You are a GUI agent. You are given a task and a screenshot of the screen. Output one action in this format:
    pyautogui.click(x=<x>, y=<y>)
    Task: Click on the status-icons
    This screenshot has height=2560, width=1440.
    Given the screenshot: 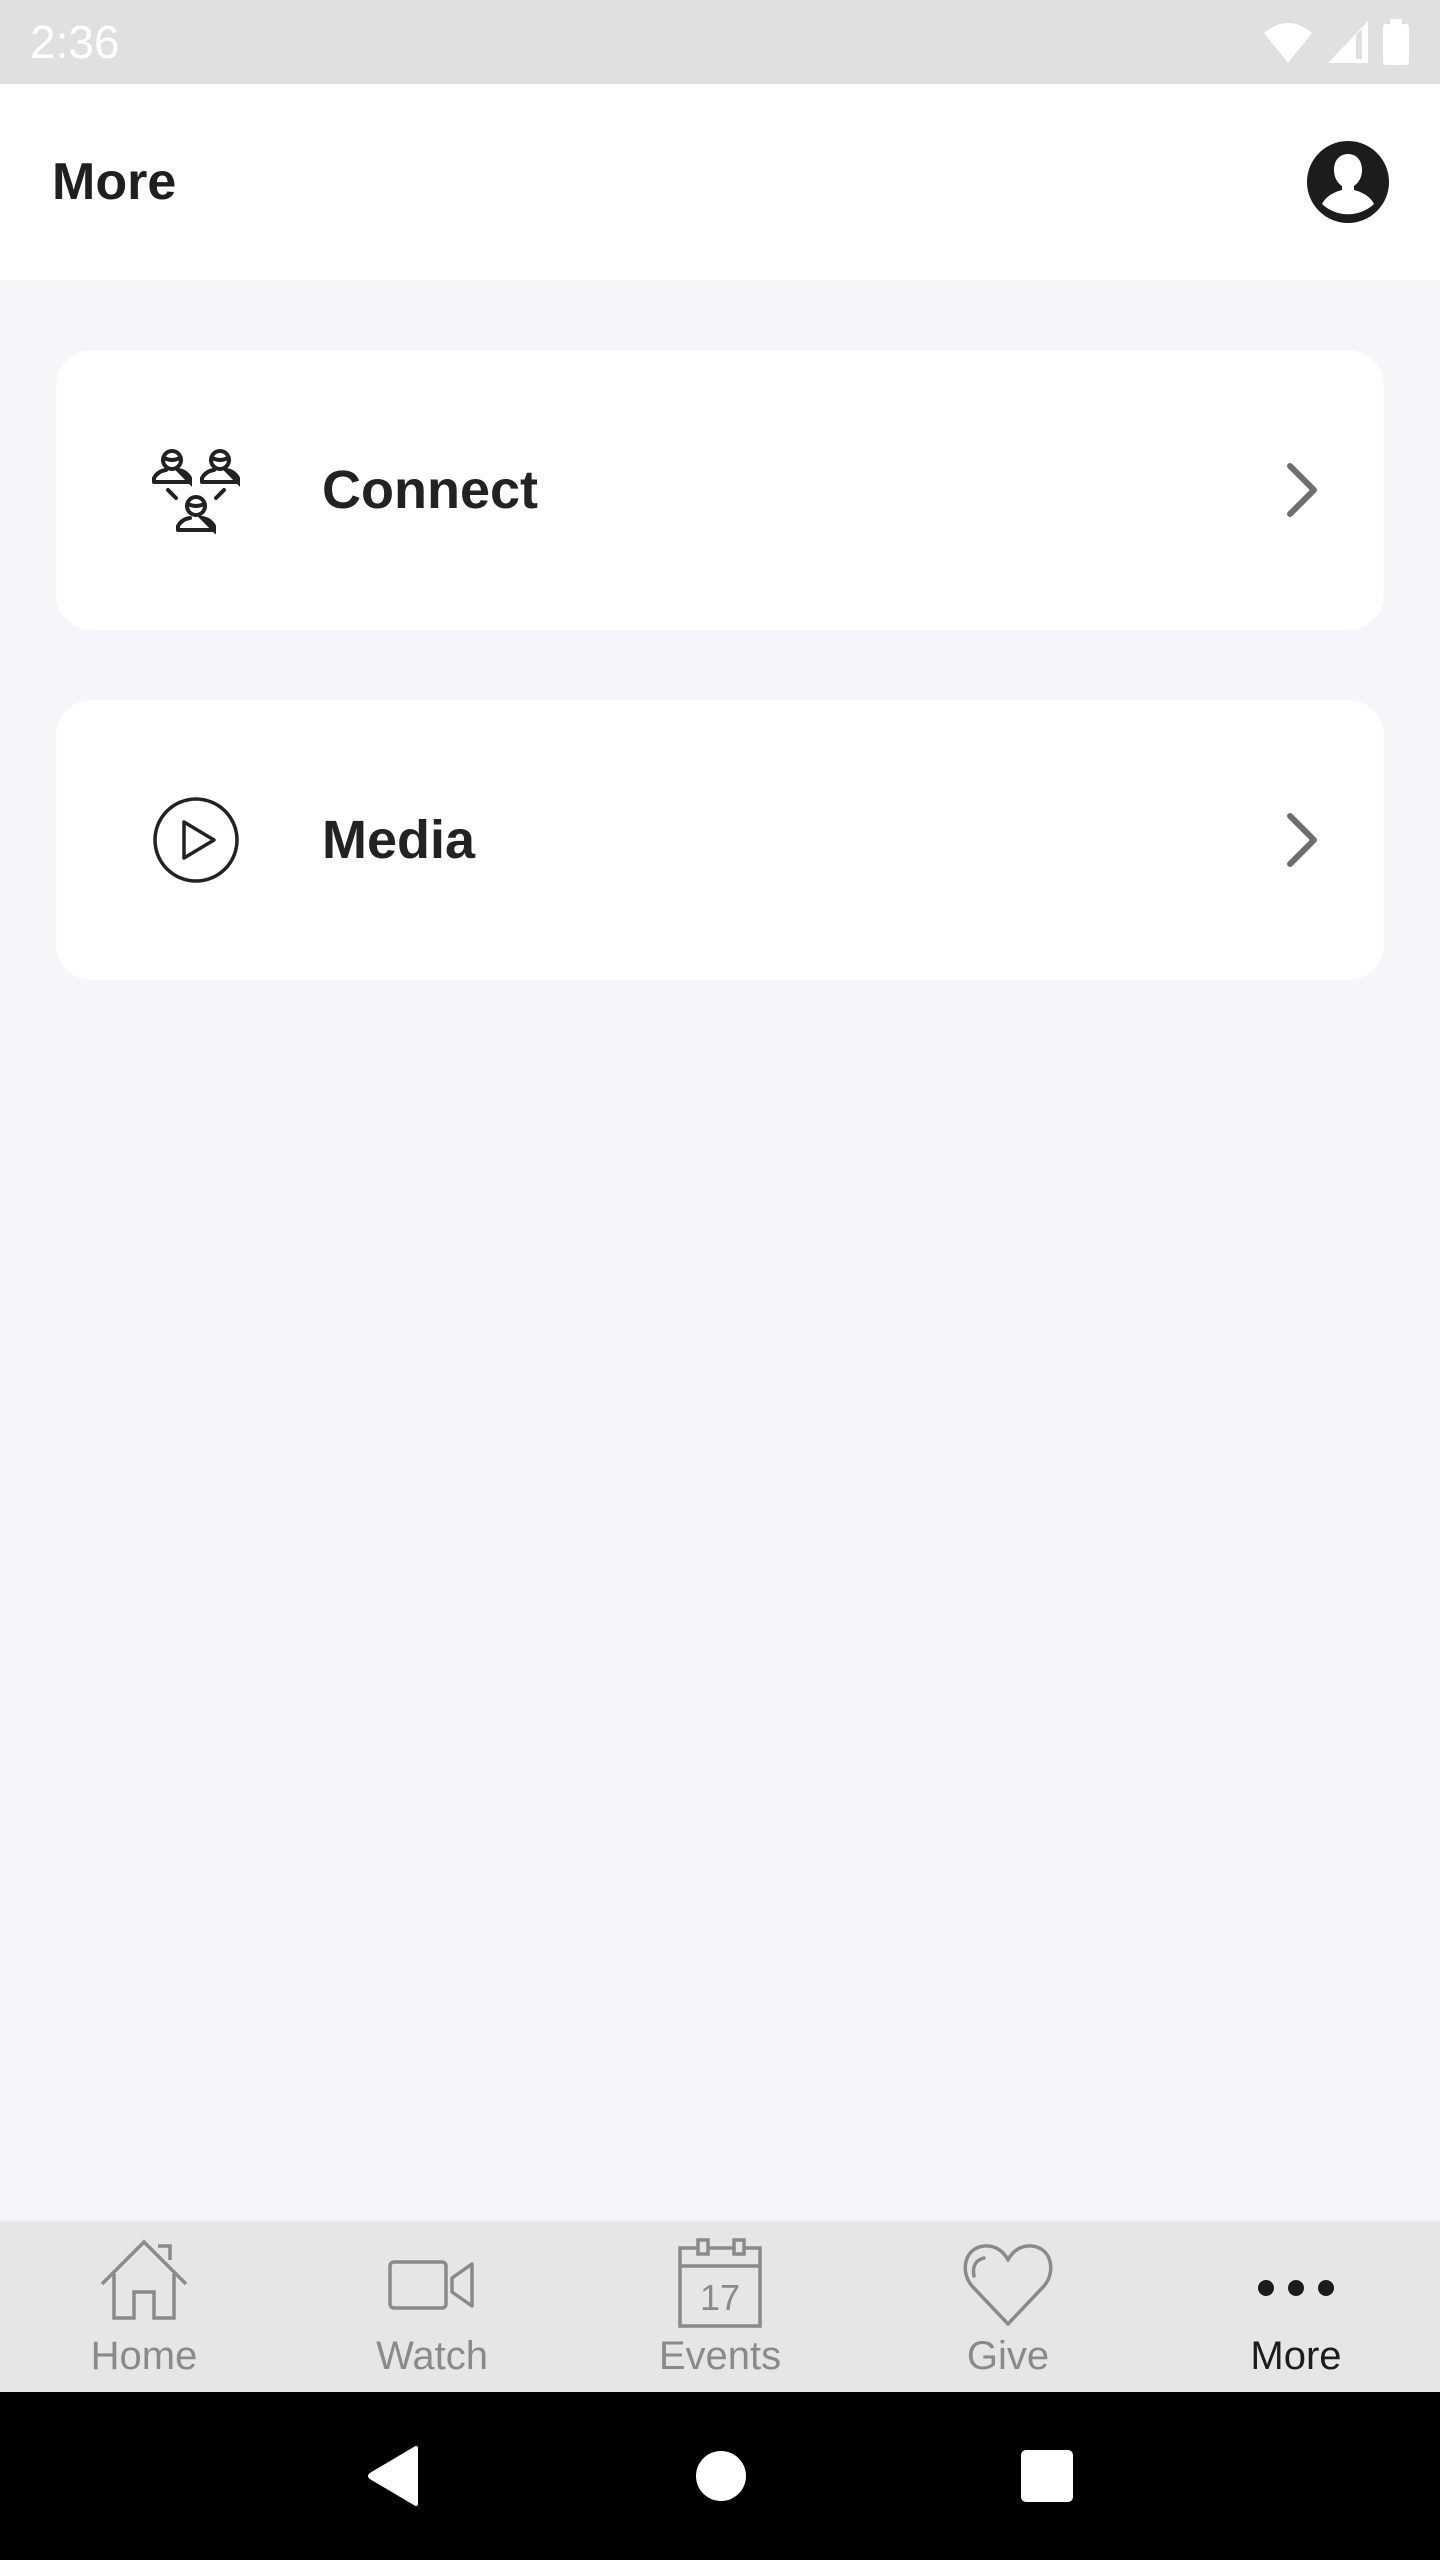 What is the action you would take?
    pyautogui.click(x=1336, y=42)
    